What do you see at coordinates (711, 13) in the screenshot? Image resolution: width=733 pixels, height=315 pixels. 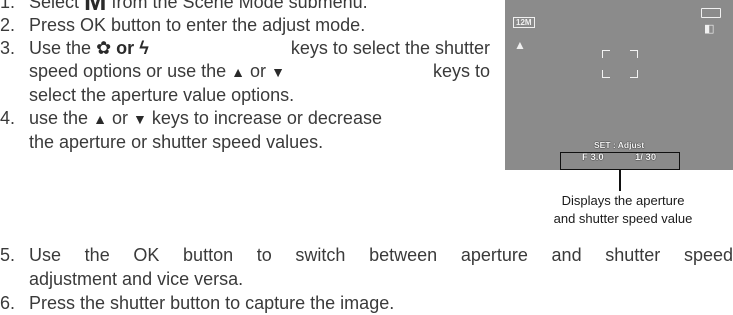 I see `battery-icon` at bounding box center [711, 13].